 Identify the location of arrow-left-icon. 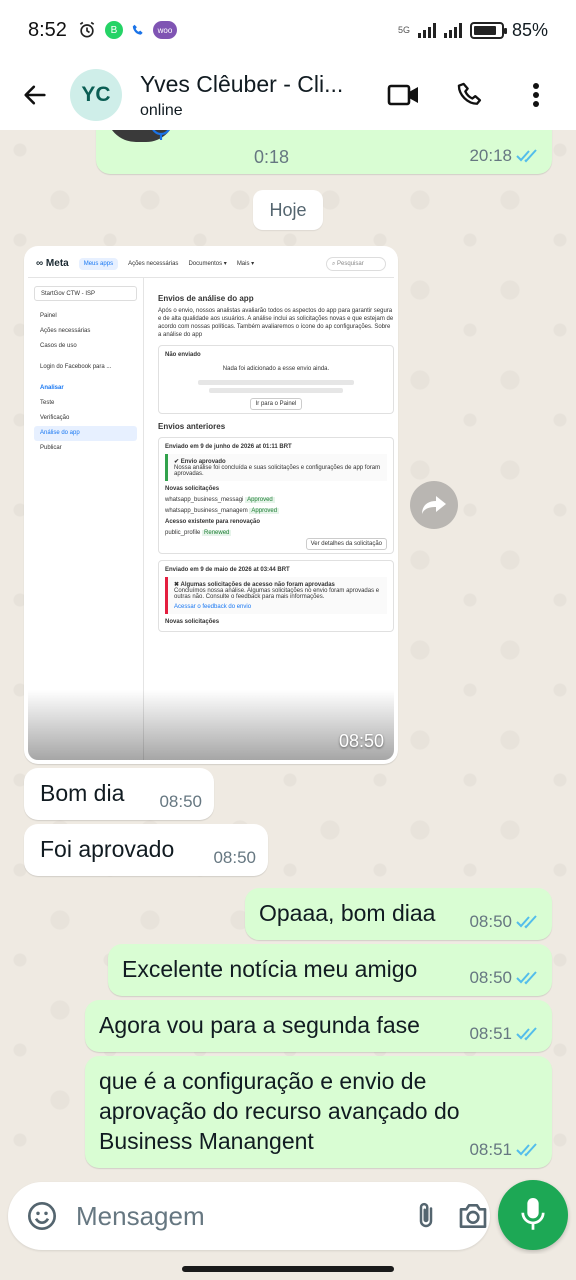
(35, 95).